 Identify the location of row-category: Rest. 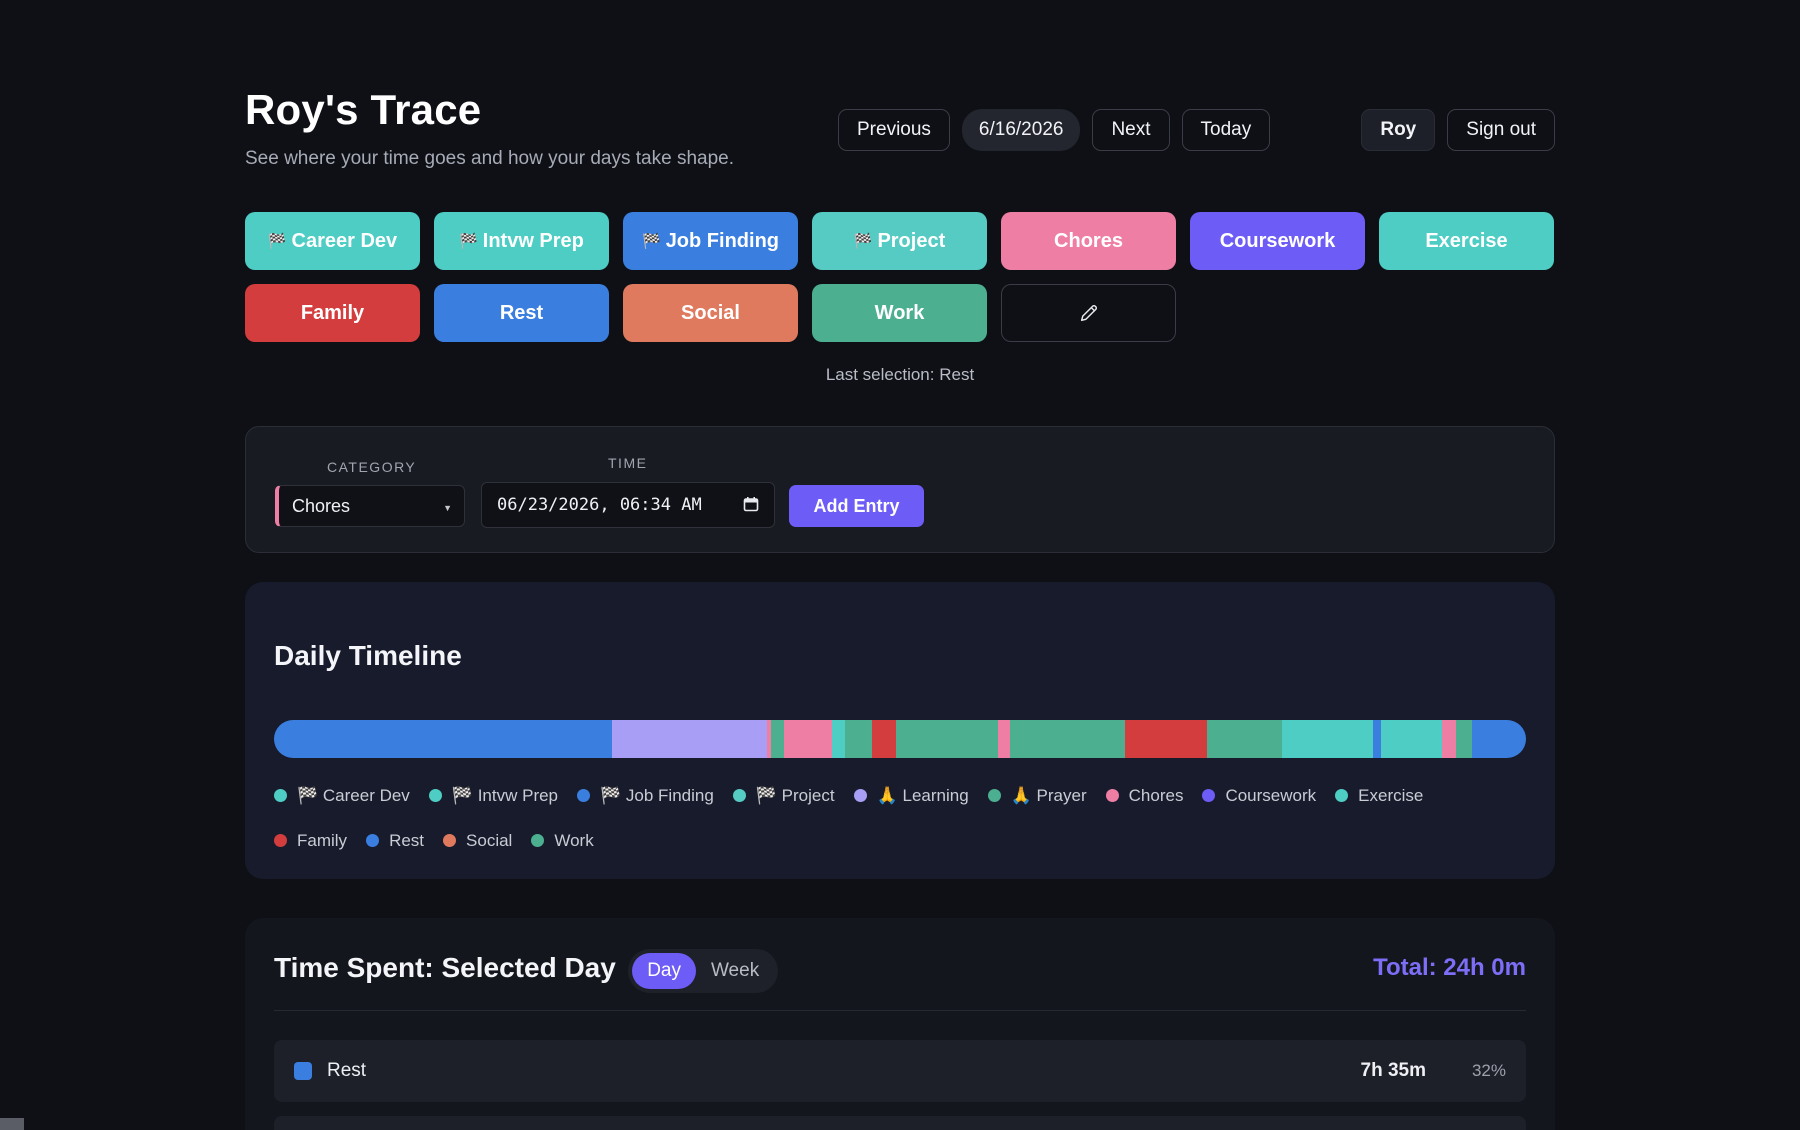
(347, 1070).